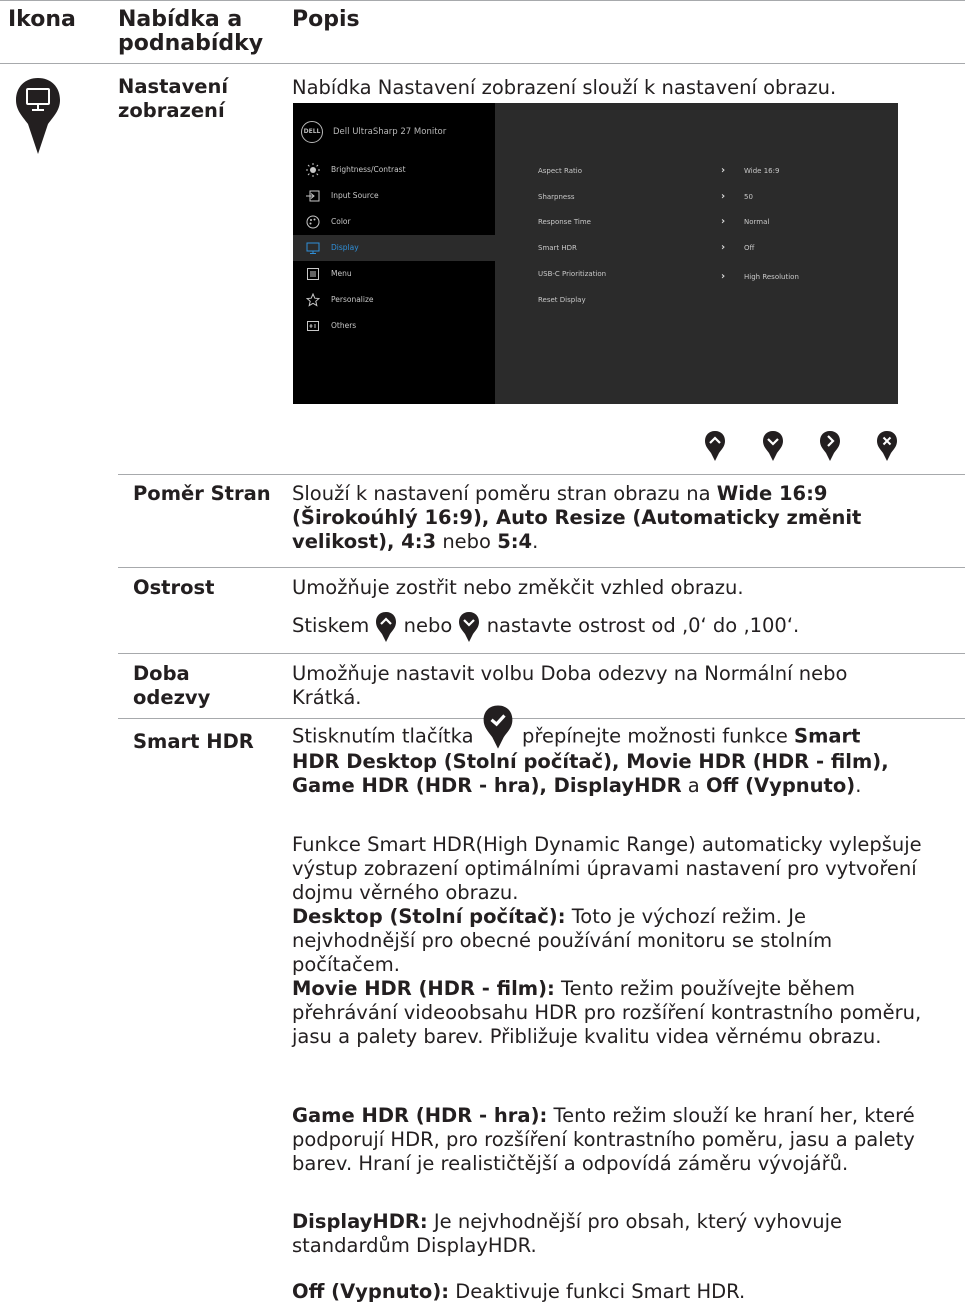  Describe the element at coordinates (718, 170) in the screenshot. I see `osd-setting-aspect-ratio: Aspect Ratio › Wide 16:9` at that location.